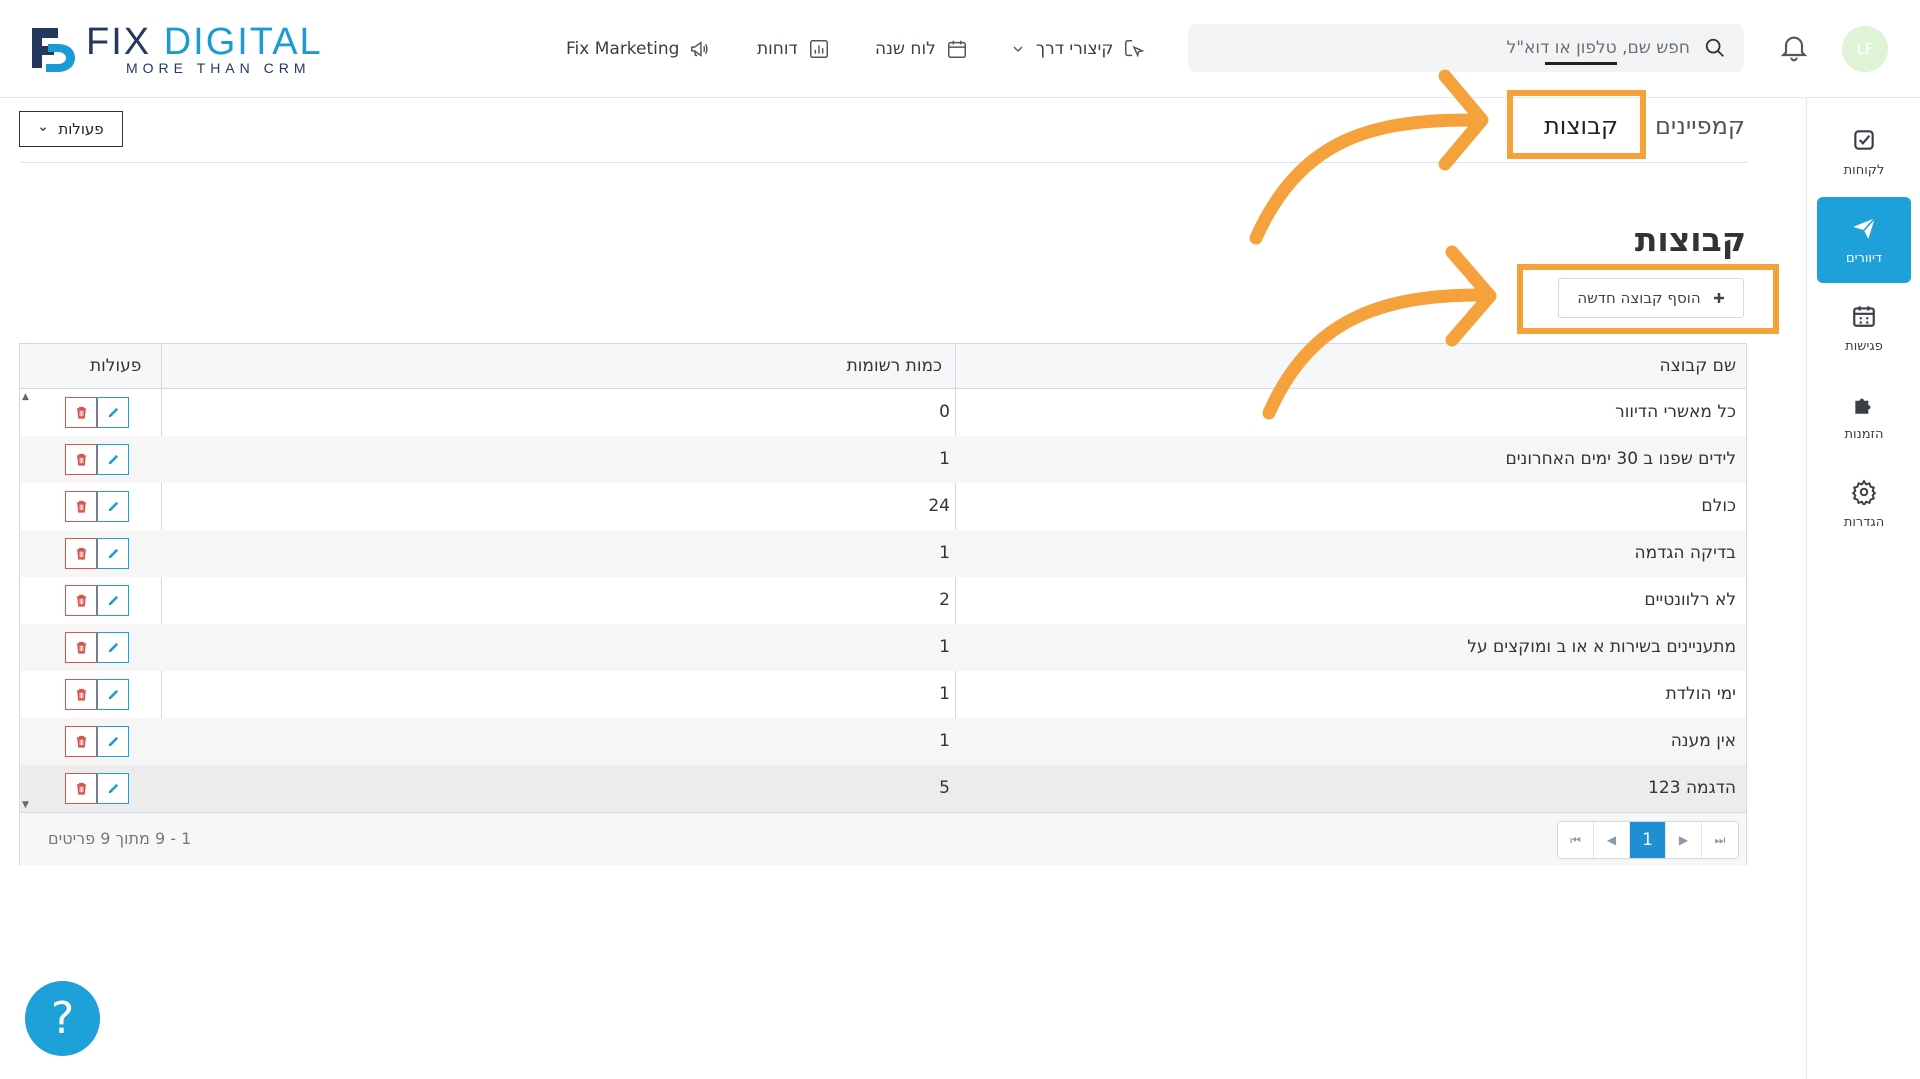  What do you see at coordinates (883, 788) in the screenshot?
I see `table-row: הדגמה 123 5` at bounding box center [883, 788].